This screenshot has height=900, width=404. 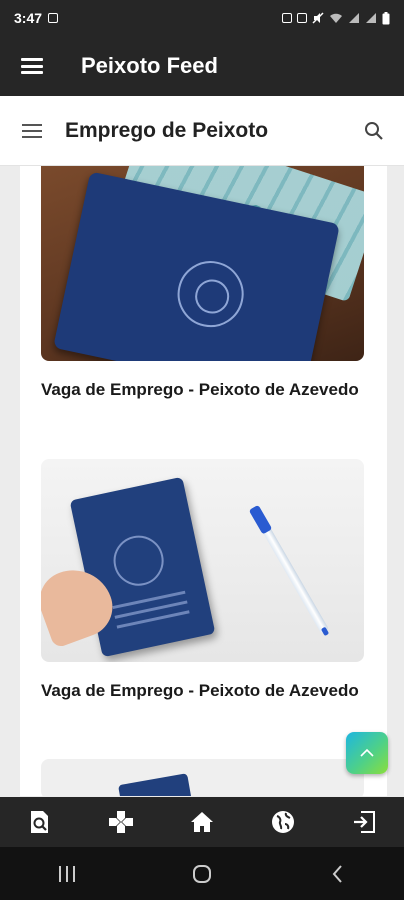 I want to click on nav-games, so click(x=121, y=822).